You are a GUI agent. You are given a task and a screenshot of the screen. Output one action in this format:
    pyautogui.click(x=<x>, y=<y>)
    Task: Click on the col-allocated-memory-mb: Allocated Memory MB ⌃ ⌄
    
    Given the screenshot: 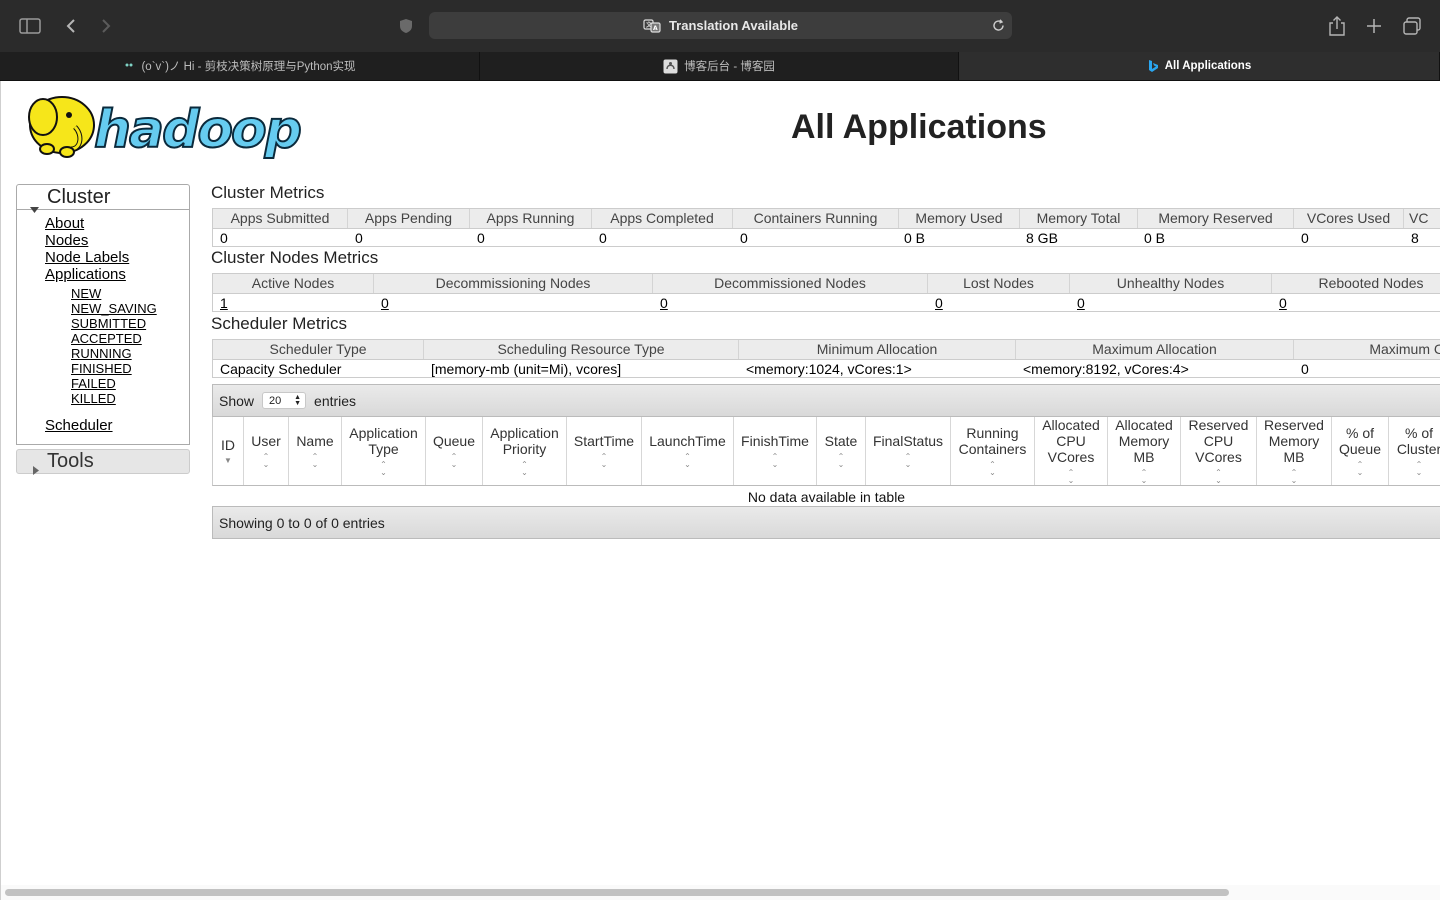 What is the action you would take?
    pyautogui.click(x=1144, y=451)
    